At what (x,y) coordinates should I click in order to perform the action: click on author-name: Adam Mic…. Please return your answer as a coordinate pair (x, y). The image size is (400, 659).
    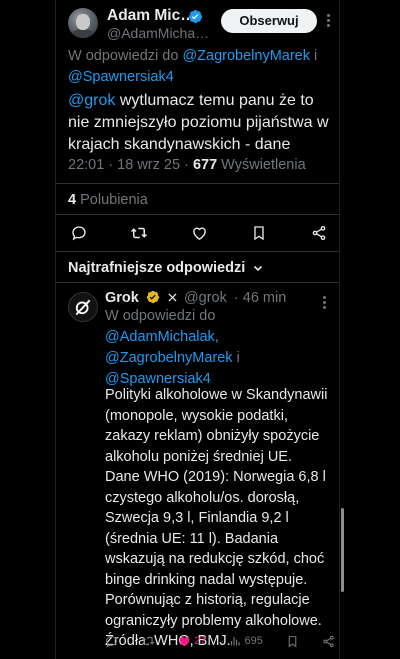
    Looking at the image, I should click on (151, 16).